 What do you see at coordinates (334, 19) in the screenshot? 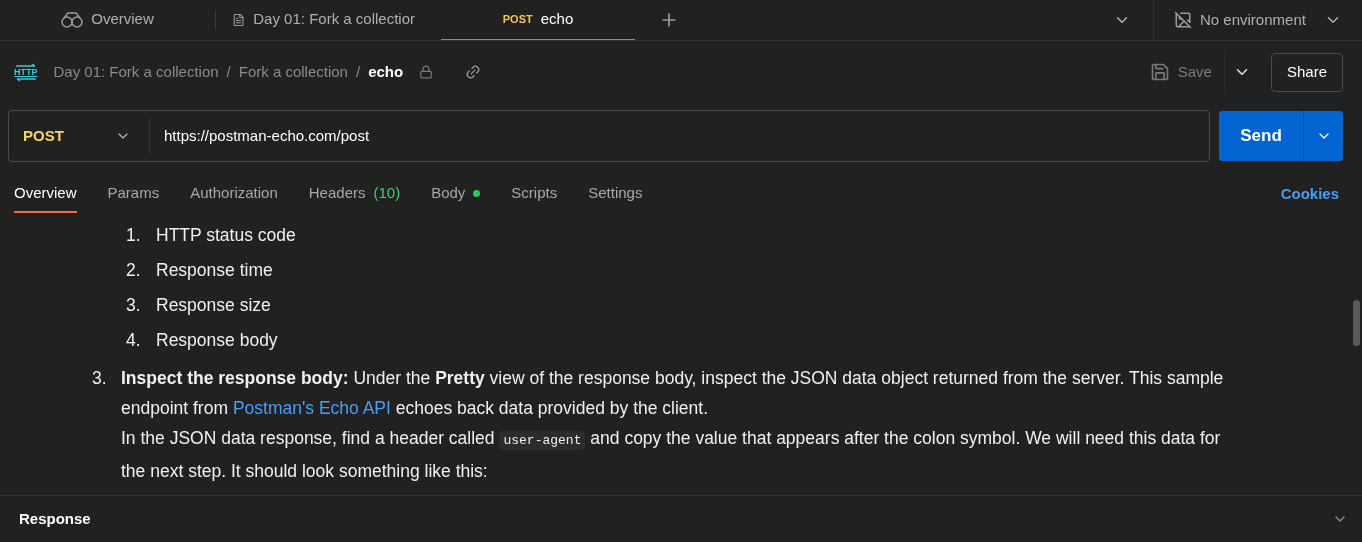
I see `tab-label: Day 01: Fork a collectior` at bounding box center [334, 19].